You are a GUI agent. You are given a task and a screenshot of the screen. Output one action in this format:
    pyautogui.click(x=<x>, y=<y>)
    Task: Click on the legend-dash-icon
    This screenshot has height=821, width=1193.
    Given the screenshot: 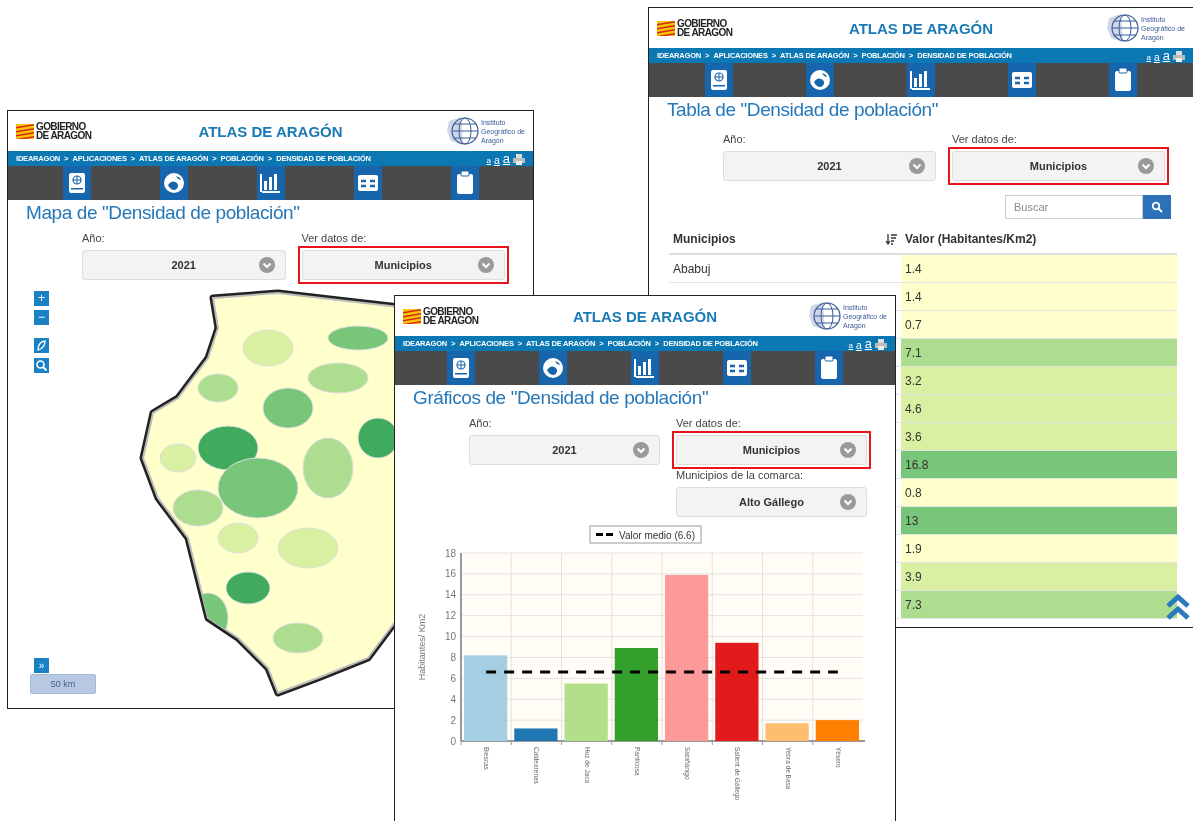 What is the action you would take?
    pyautogui.click(x=605, y=534)
    